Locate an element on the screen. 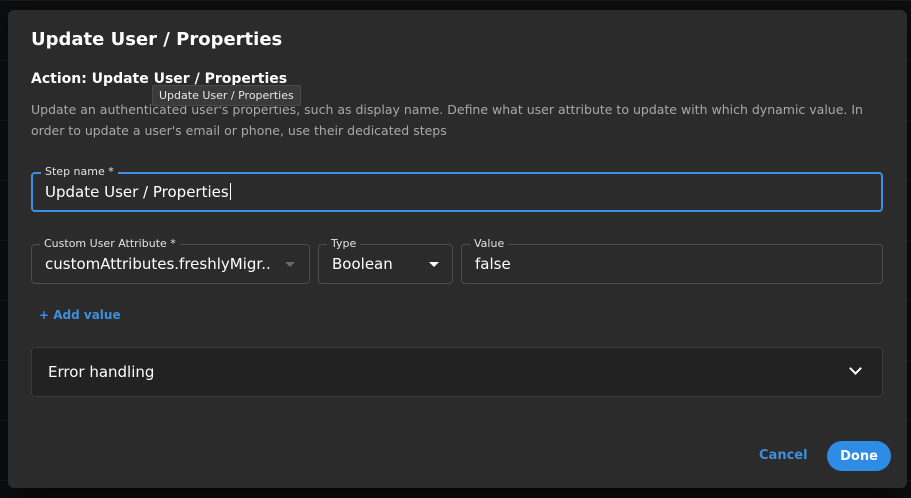 Image resolution: width=911 pixels, height=498 pixels. step-name-value: Update User / Properties is located at coordinates (138, 192).